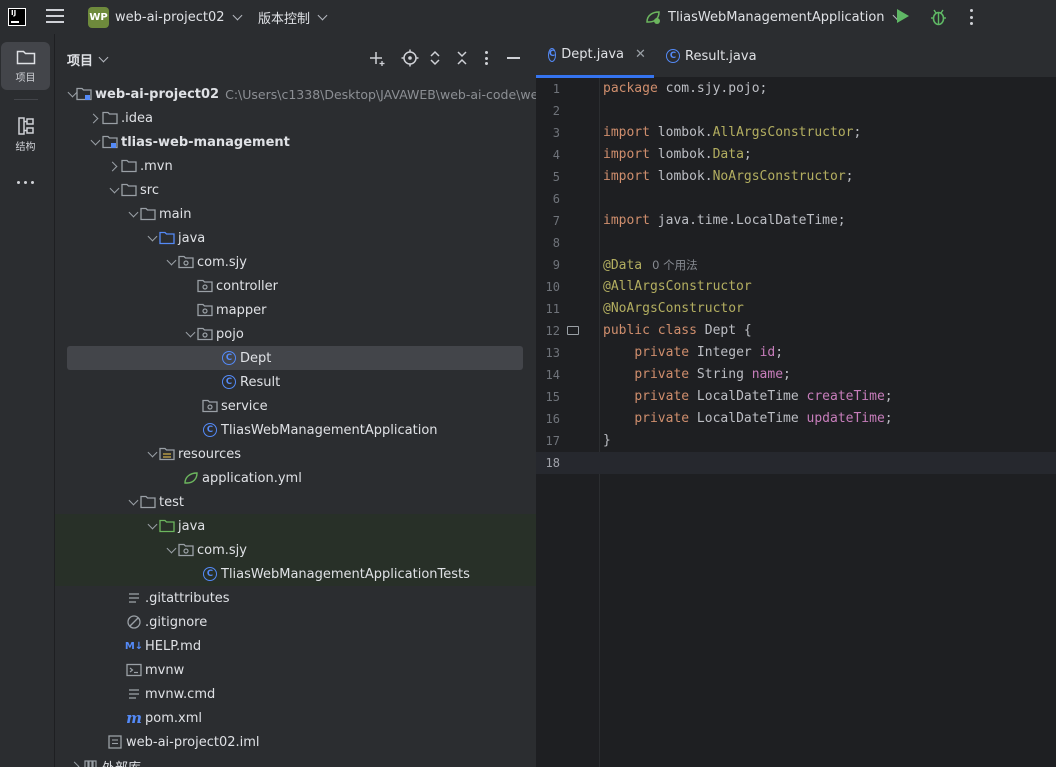 This screenshot has height=767, width=1056. What do you see at coordinates (173, 718) in the screenshot?
I see `tree-label: pom.xml` at bounding box center [173, 718].